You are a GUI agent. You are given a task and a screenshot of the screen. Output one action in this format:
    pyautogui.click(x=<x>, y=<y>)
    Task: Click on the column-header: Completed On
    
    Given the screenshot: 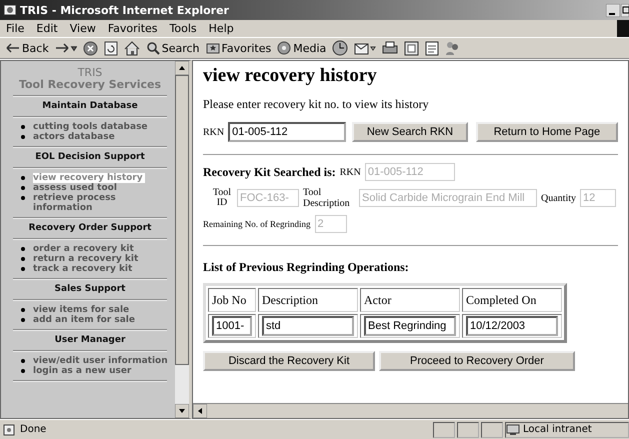 What is the action you would take?
    pyautogui.click(x=512, y=300)
    